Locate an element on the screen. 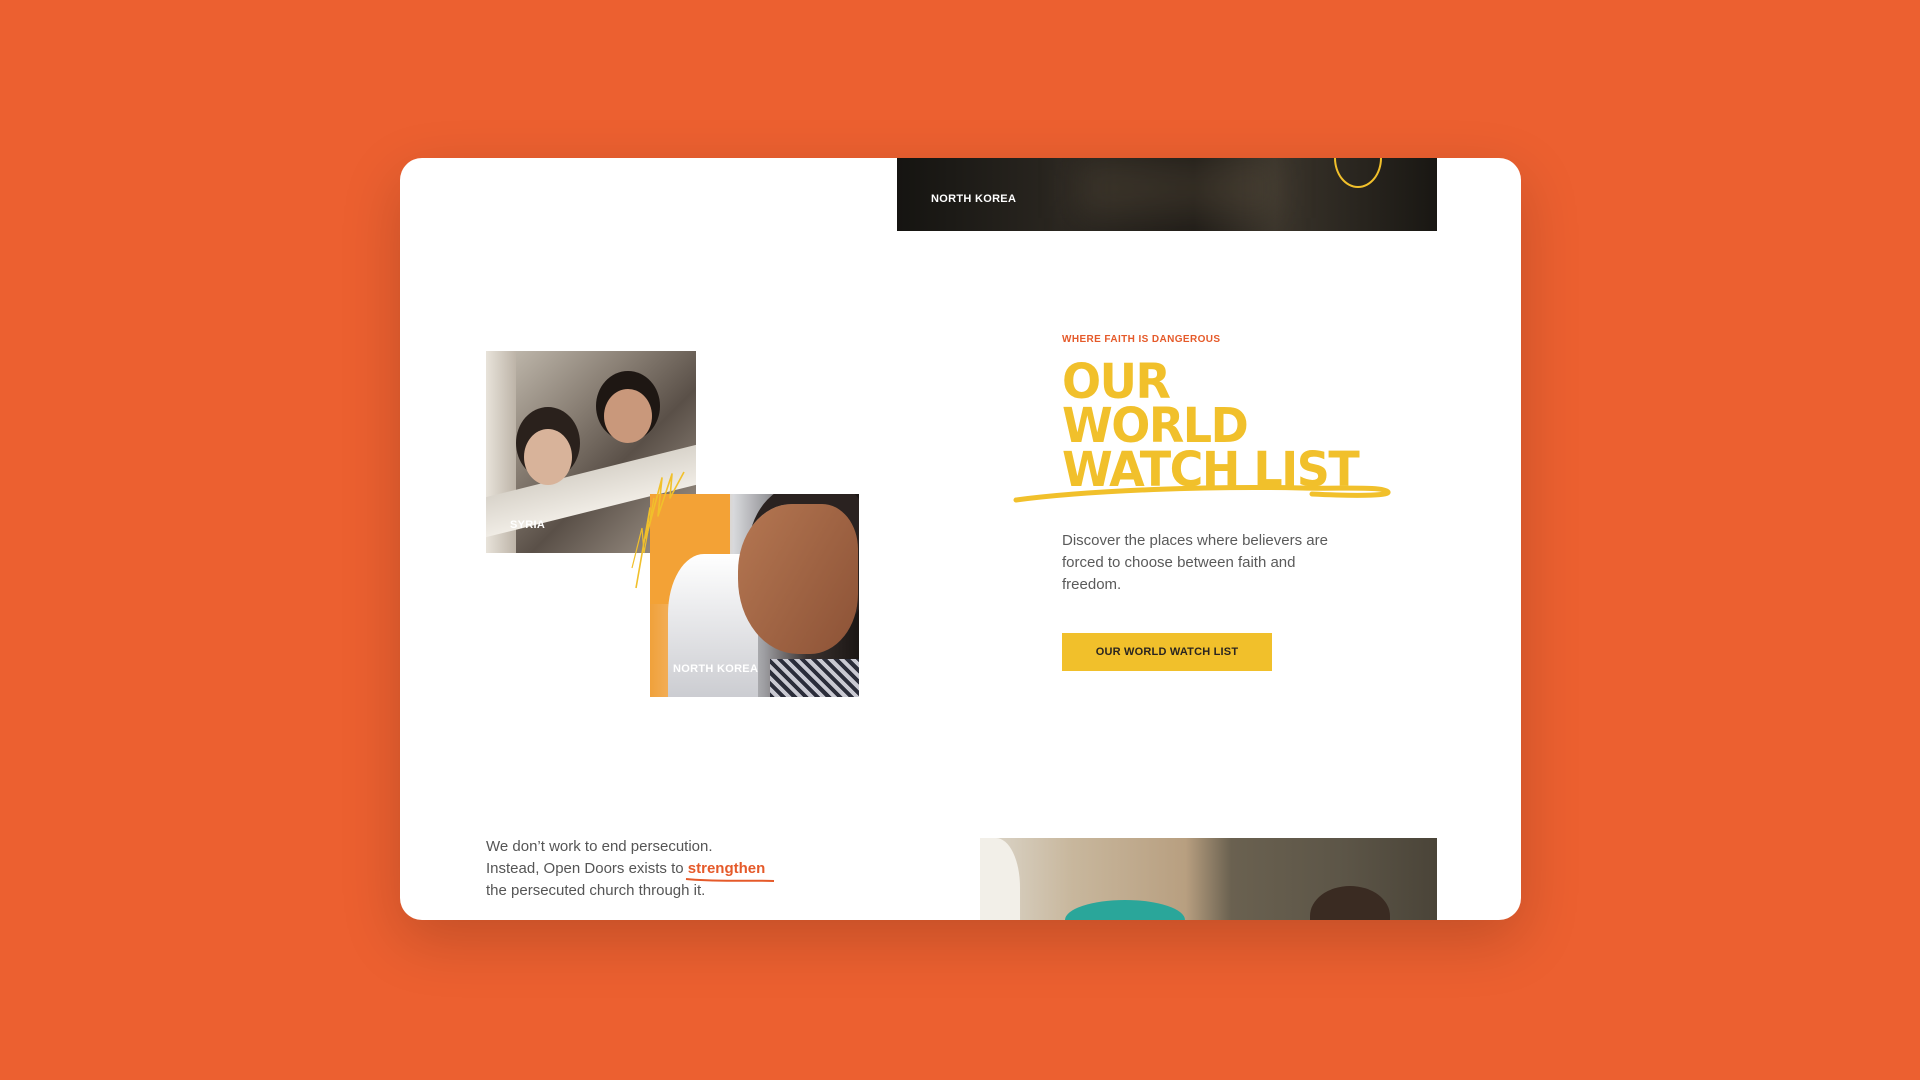 This screenshot has height=1080, width=1920. teal-headscarf is located at coordinates (1125, 910).